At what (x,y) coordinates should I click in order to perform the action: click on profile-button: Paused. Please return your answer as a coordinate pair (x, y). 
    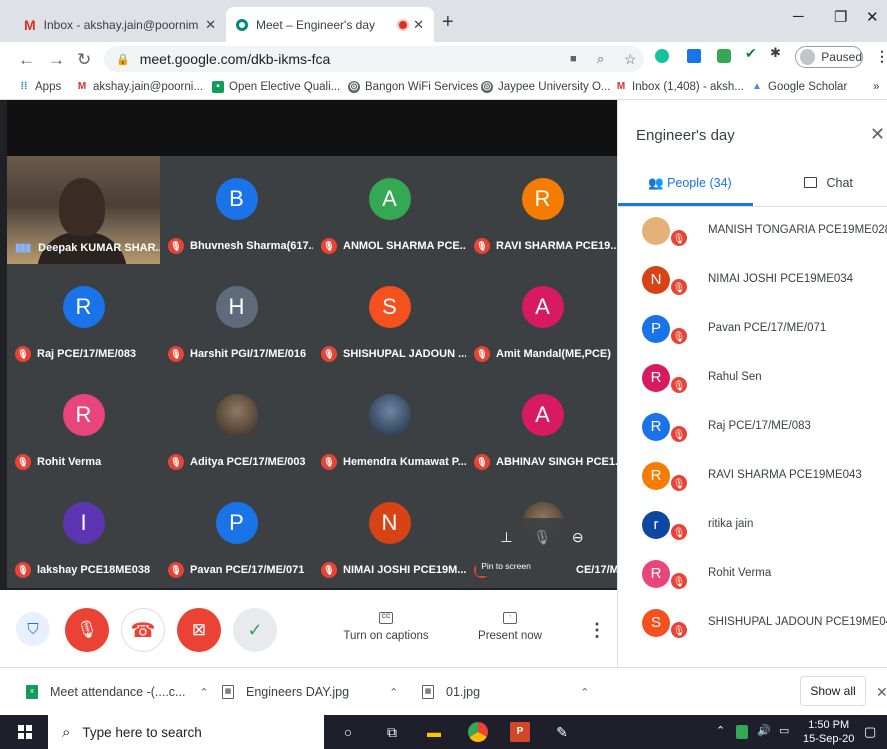
    Looking at the image, I should click on (829, 57).